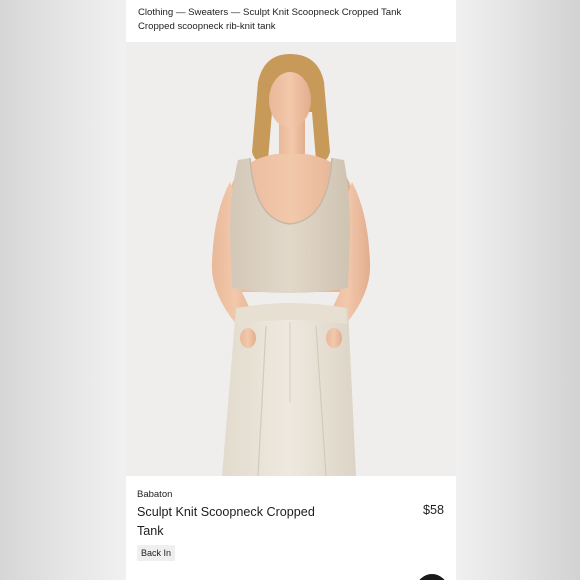 Image resolution: width=580 pixels, height=580 pixels. I want to click on product-price: $58, so click(433, 510).